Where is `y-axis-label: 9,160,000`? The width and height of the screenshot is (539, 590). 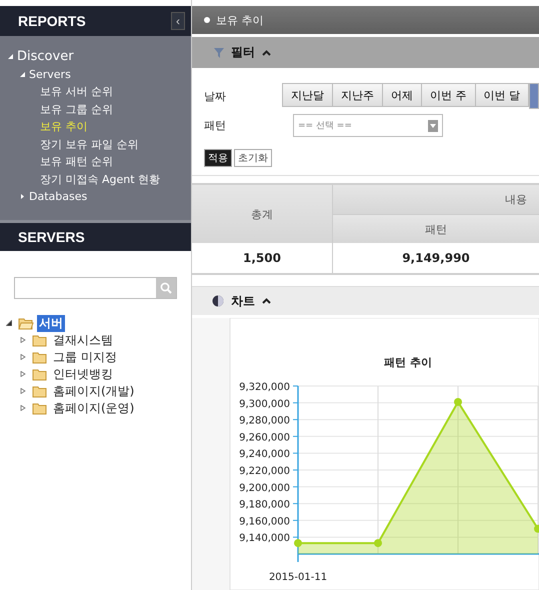 y-axis-label: 9,160,000 is located at coordinates (264, 522).